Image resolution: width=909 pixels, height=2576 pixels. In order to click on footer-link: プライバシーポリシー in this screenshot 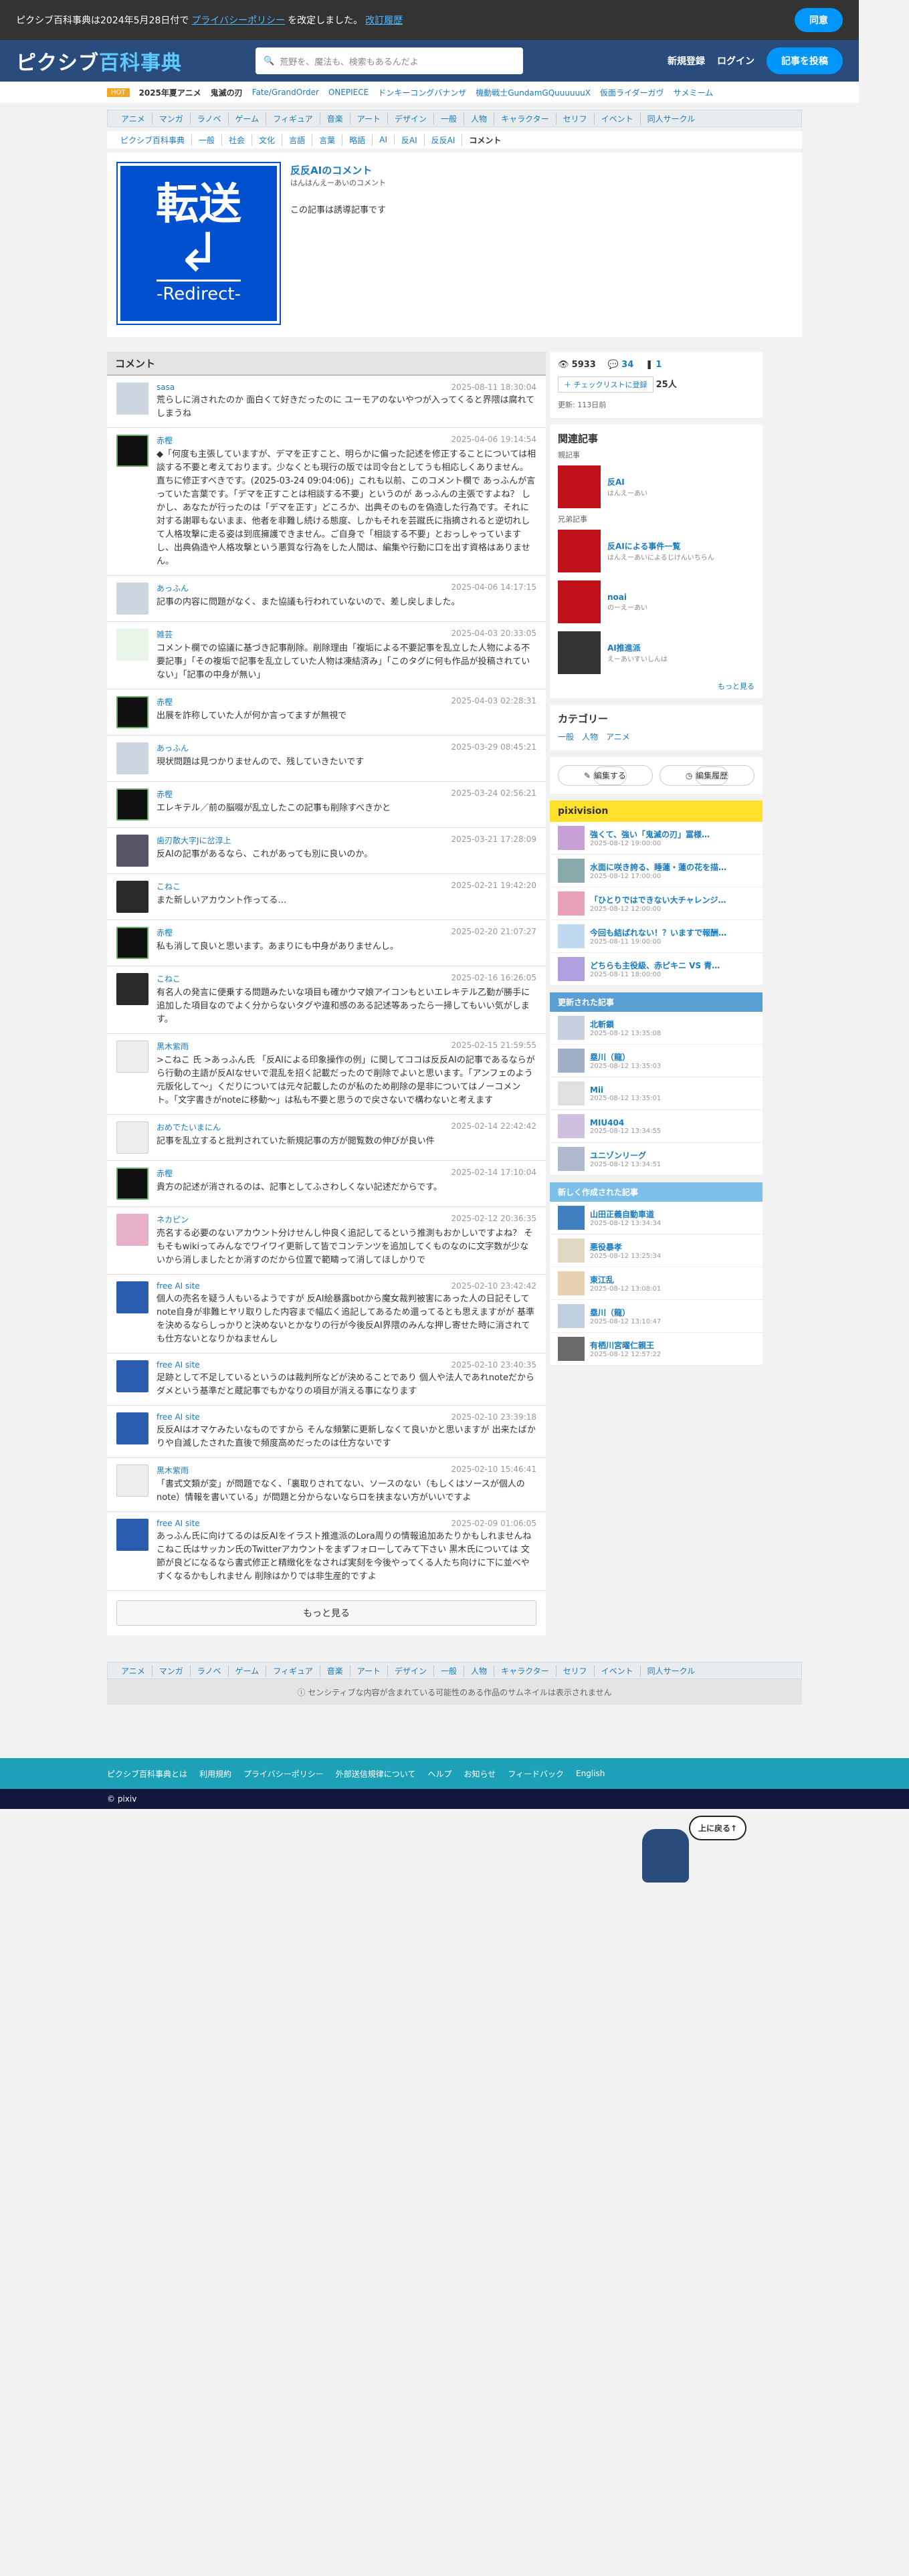, I will do `click(283, 1774)`.